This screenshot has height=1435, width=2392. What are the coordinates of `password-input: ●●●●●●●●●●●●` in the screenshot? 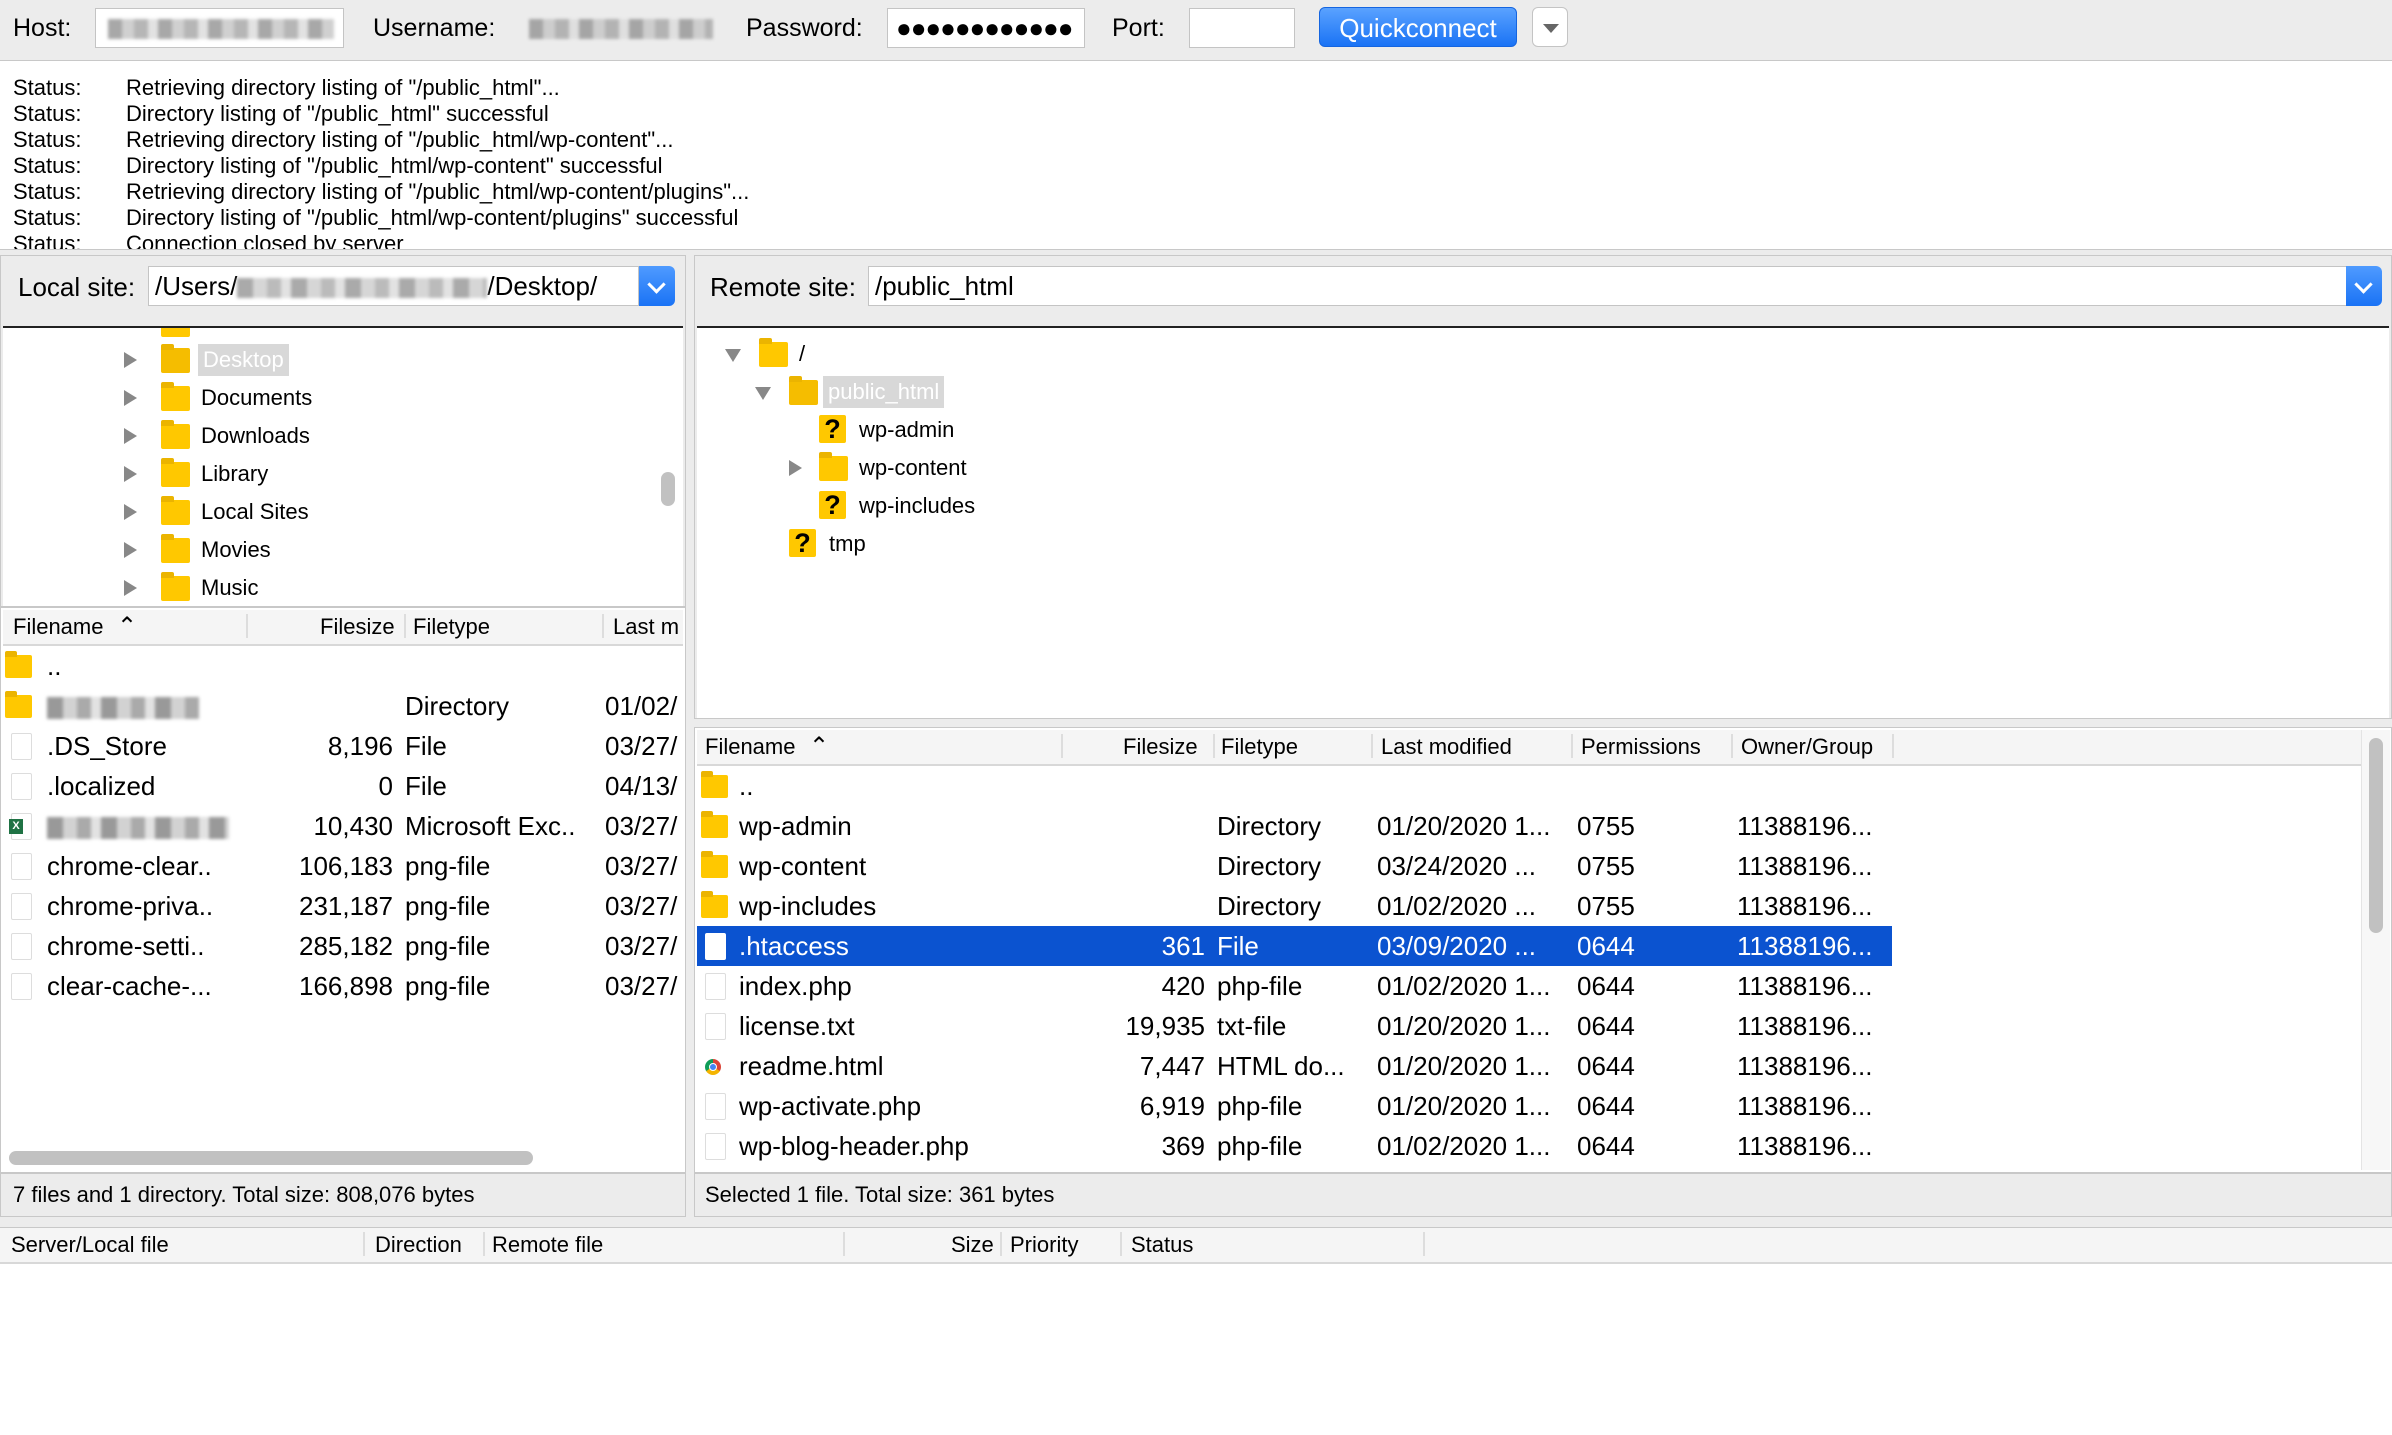 It's located at (986, 28).